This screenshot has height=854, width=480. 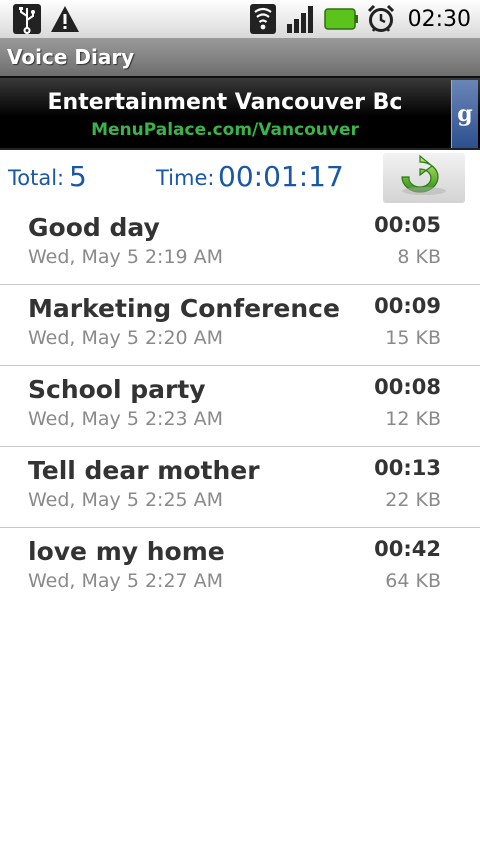 I want to click on time-value: 00:01:17, so click(x=281, y=176).